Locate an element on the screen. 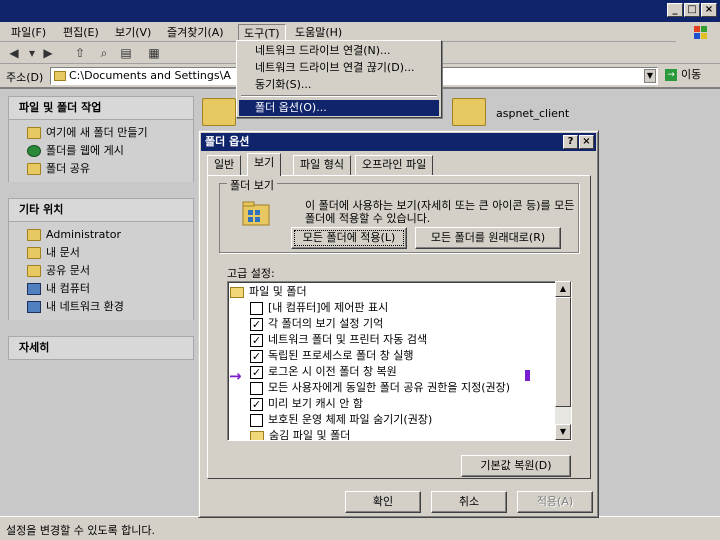 The width and height of the screenshot is (720, 540). address-label: 주소(D) is located at coordinates (25, 77).